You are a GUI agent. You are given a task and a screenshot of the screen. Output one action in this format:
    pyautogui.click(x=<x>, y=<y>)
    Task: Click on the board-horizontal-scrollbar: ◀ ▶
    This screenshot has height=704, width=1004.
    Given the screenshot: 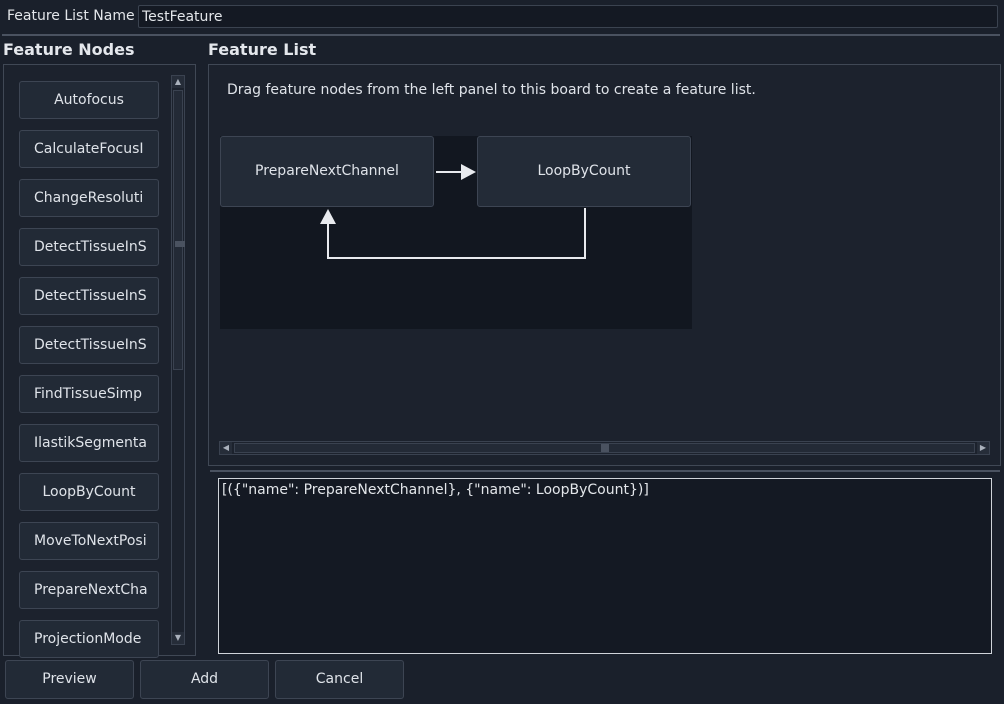 What is the action you would take?
    pyautogui.click(x=604, y=448)
    